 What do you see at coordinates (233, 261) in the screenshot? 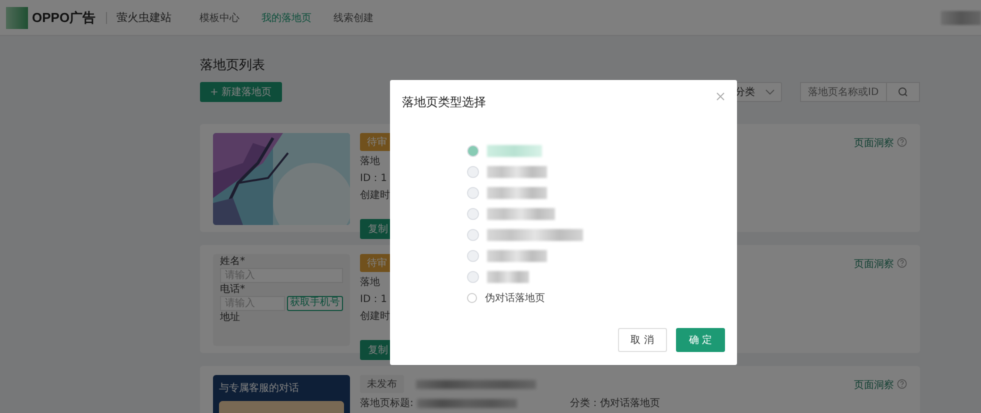
I see `form-label: 姓名*` at bounding box center [233, 261].